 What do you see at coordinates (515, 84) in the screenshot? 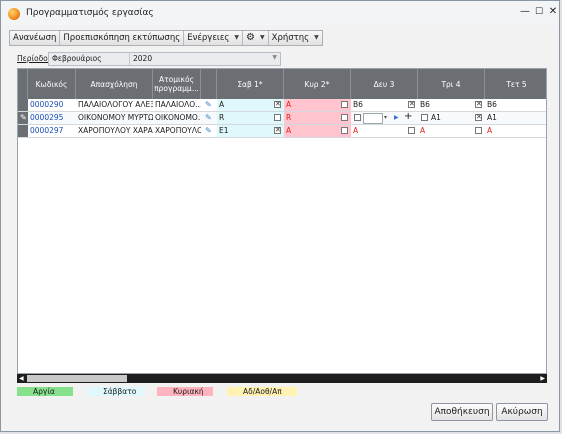
I see `header-day-5: Τετ 5` at bounding box center [515, 84].